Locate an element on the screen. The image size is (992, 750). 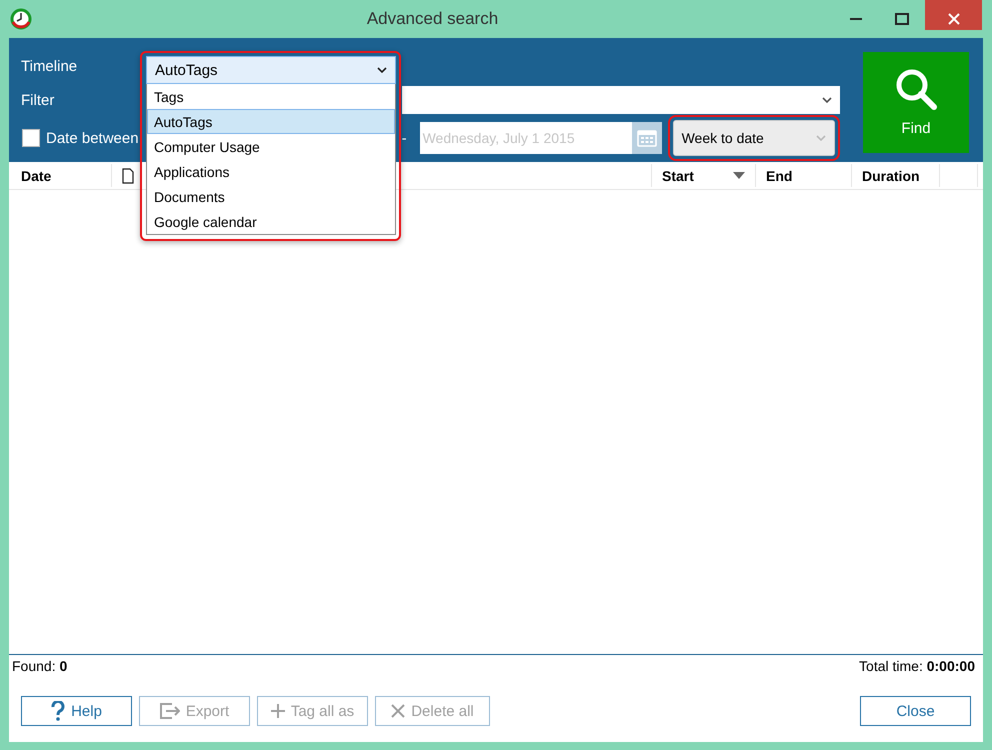
maximize-icon is located at coordinates (902, 19).